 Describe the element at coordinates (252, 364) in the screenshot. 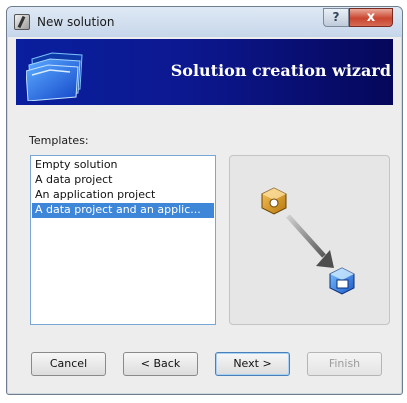

I see `next-button: Next >` at that location.